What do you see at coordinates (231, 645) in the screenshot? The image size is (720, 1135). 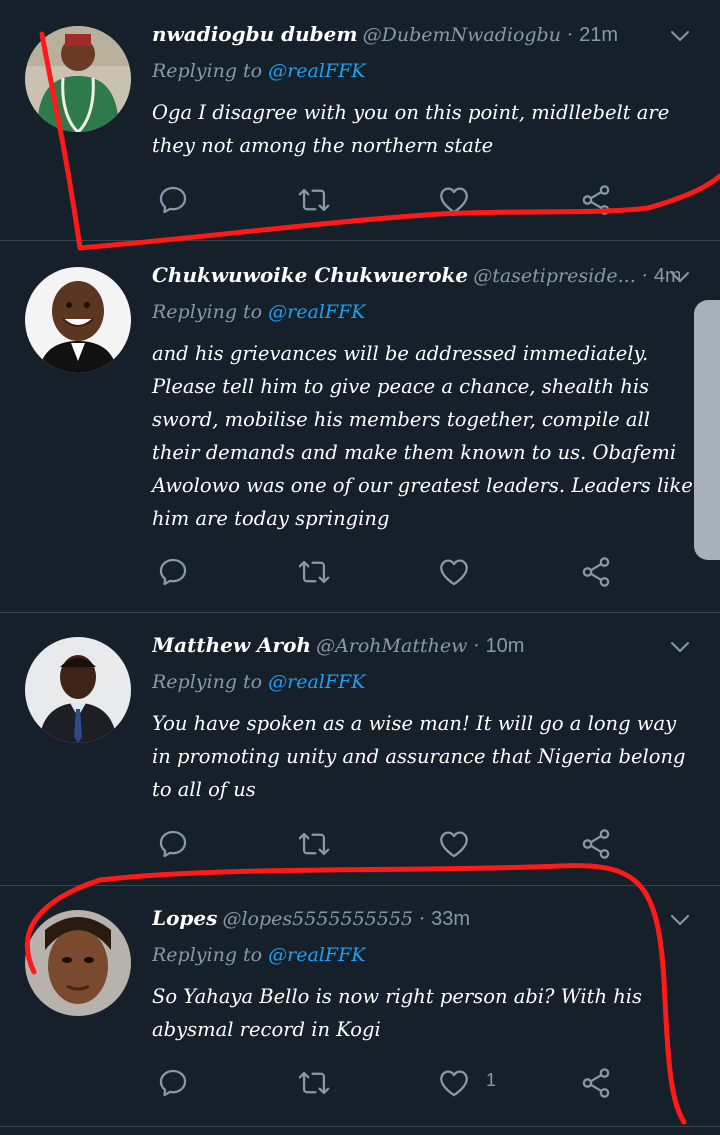 I see `display-name: Matthew Aroh` at bounding box center [231, 645].